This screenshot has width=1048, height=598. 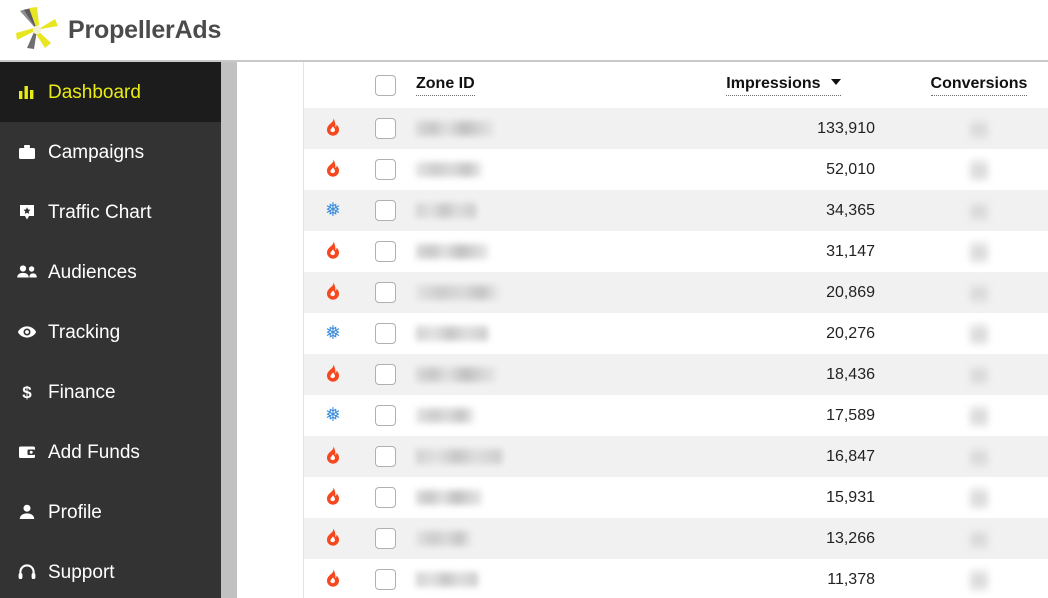 I want to click on top-header-bar: PropellerAds, so click(x=524, y=31).